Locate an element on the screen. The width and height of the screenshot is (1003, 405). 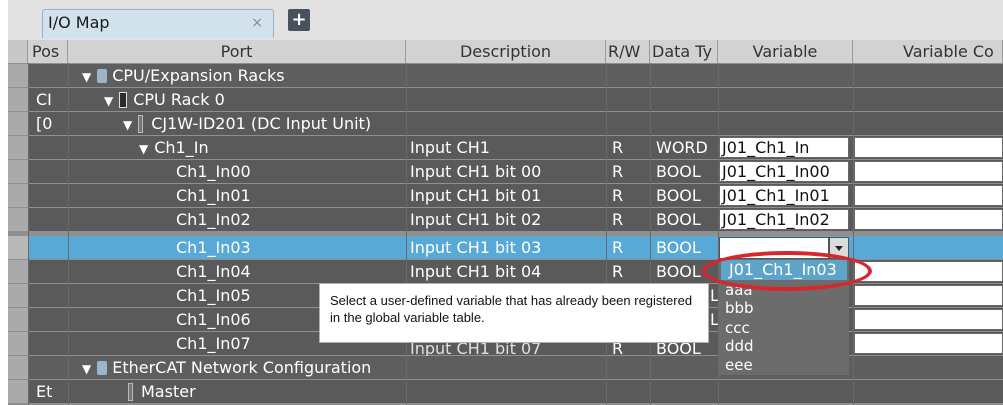
variable-field: J01_Ch1_In00 is located at coordinates (784, 171).